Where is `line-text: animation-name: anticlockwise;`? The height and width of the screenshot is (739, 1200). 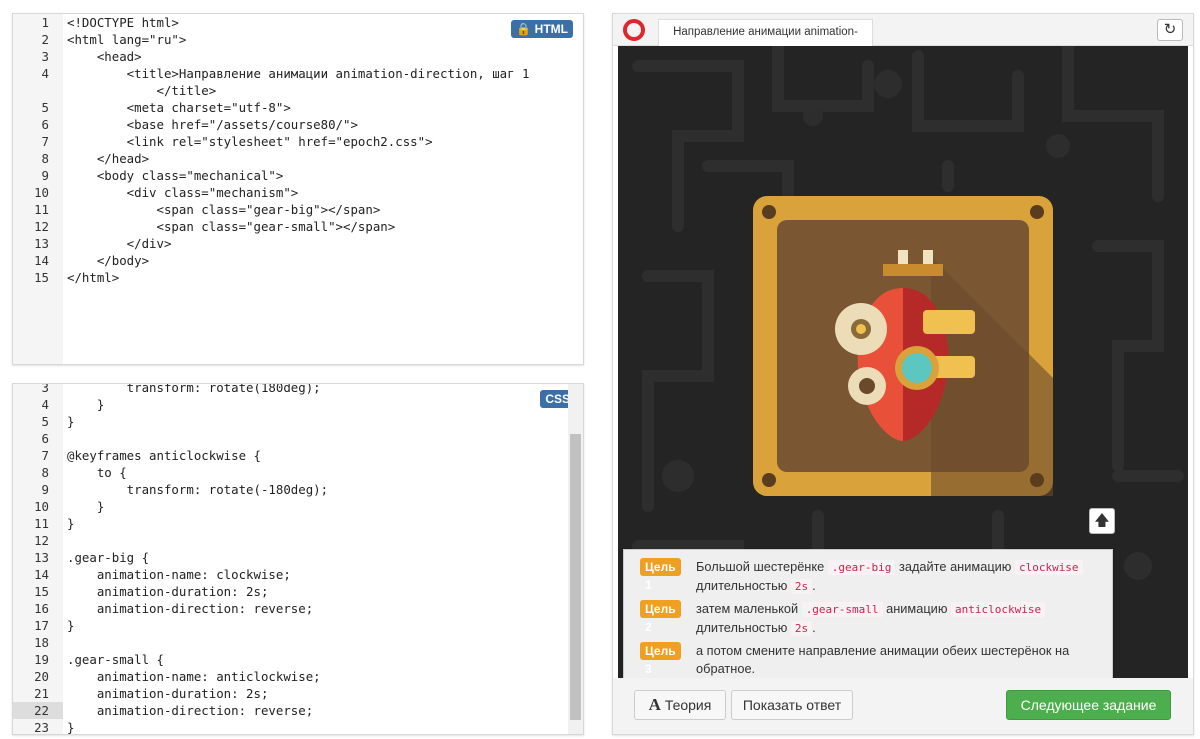 line-text: animation-name: anticlockwise; is located at coordinates (194, 676).